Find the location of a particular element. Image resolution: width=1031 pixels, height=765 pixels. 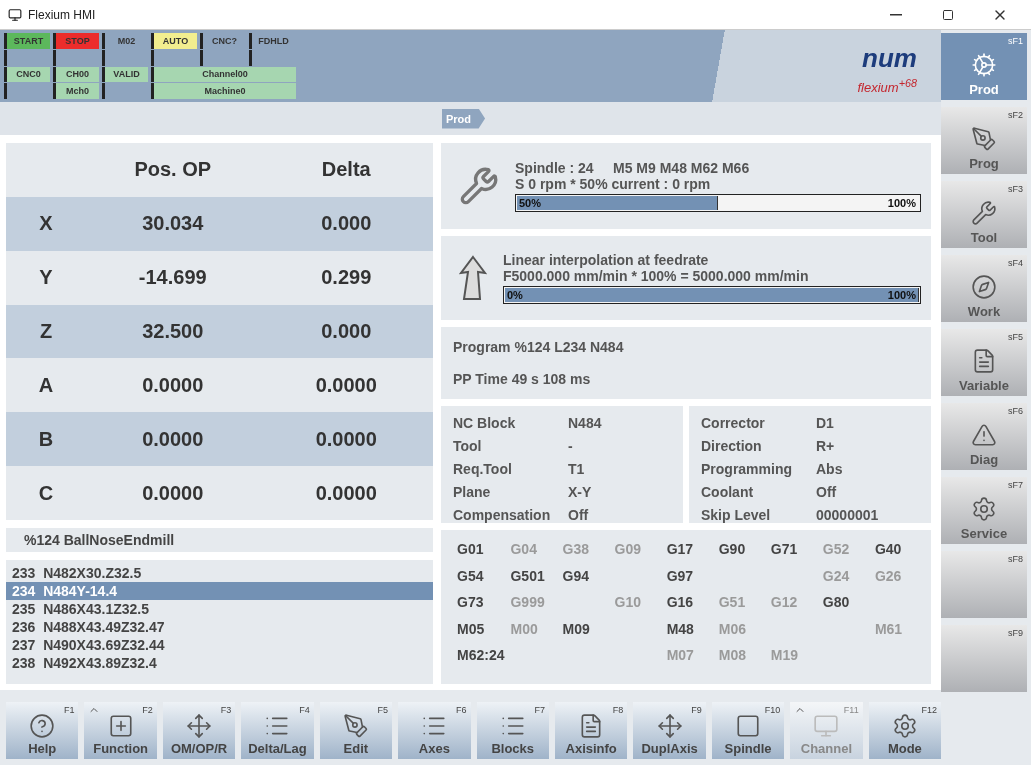

sidebar-tab: sF8 is located at coordinates (984, 584).